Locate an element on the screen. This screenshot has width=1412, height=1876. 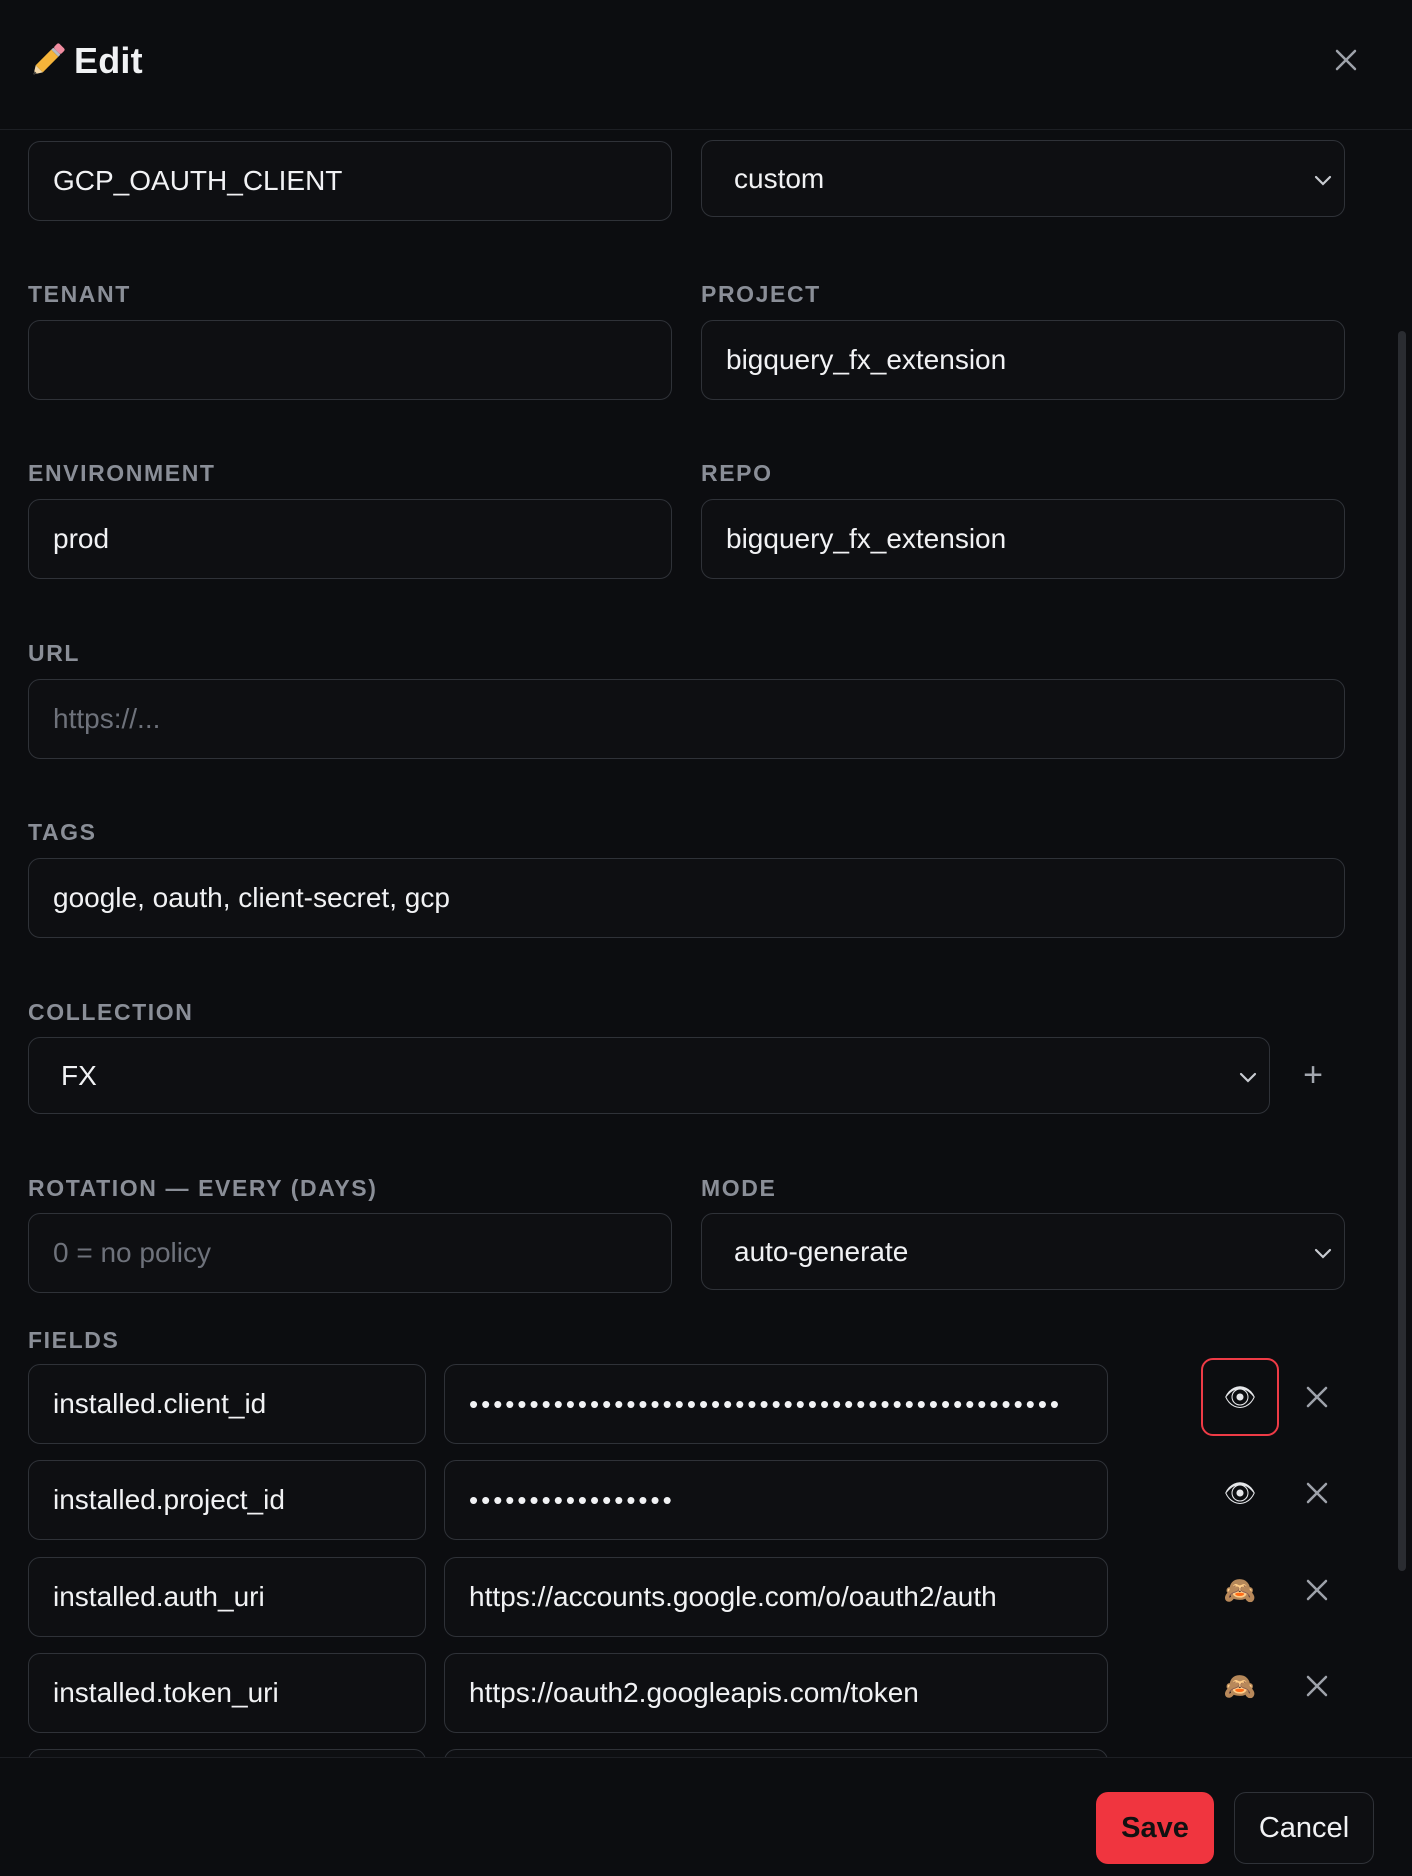
field-key-input: installed.project_id is located at coordinates (227, 1500).